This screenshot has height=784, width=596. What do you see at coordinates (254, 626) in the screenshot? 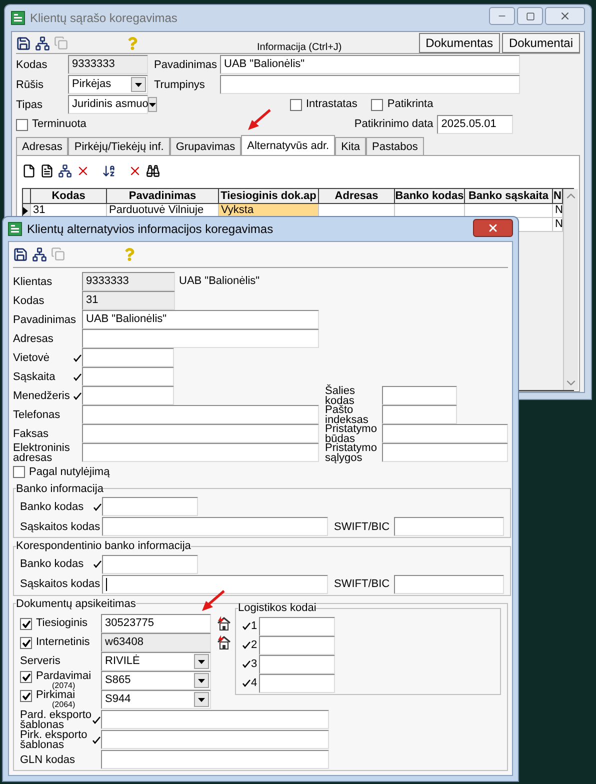
I see `code-label: 1` at bounding box center [254, 626].